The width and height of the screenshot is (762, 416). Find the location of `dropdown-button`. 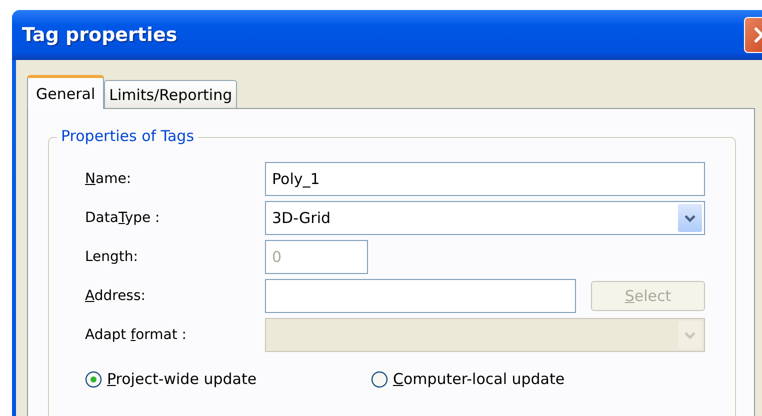

dropdown-button is located at coordinates (690, 218).